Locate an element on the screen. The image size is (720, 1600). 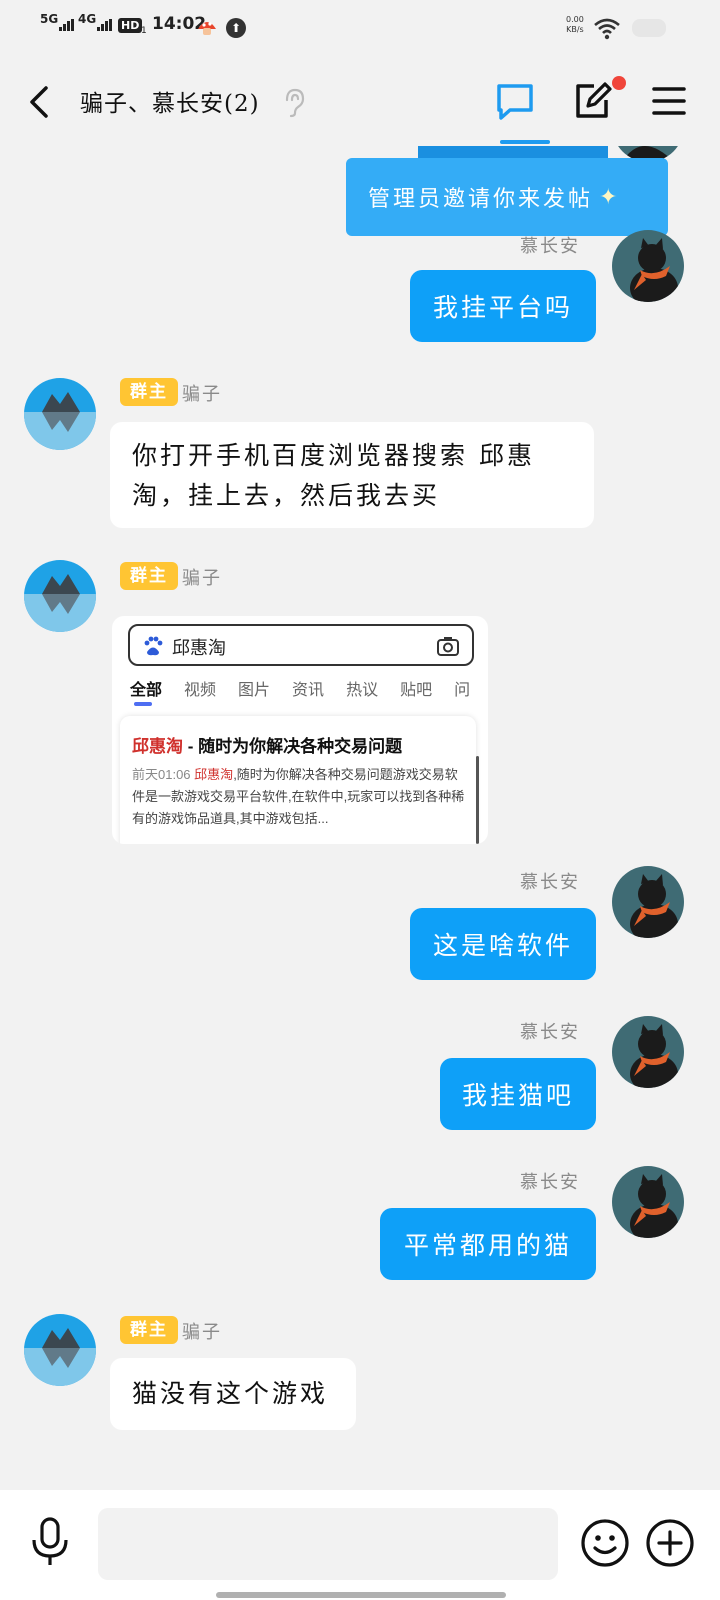
screenshot-tab: 图片 is located at coordinates (254, 690).